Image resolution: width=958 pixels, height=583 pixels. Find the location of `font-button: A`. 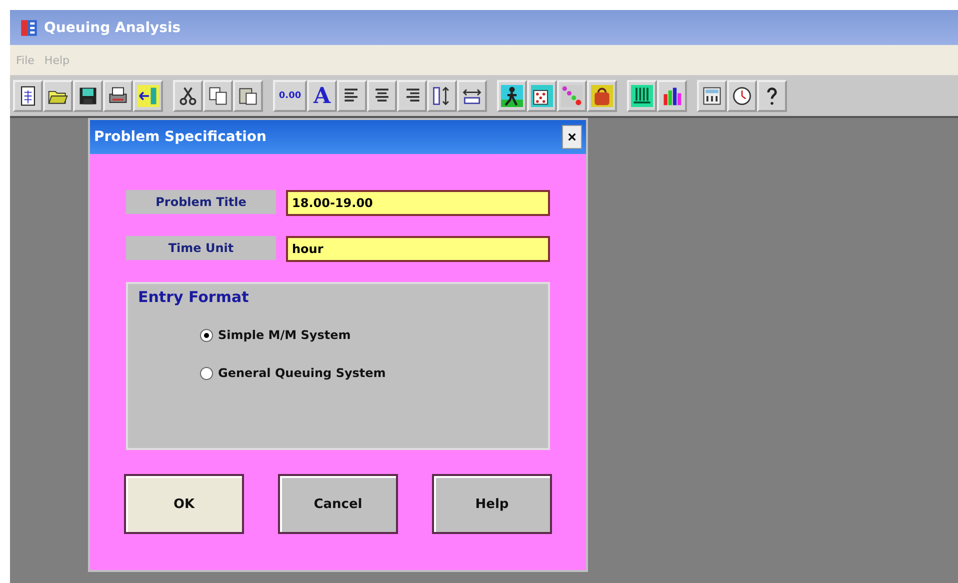

font-button: A is located at coordinates (322, 96).